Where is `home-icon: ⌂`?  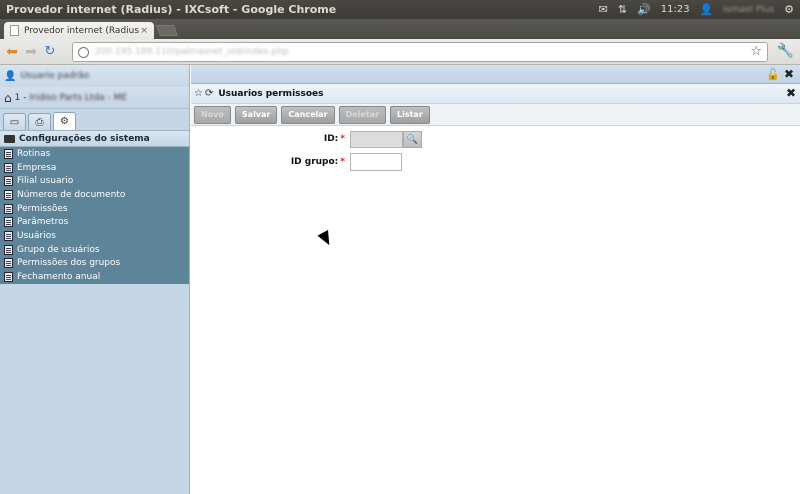
home-icon: ⌂ is located at coordinates (8, 98).